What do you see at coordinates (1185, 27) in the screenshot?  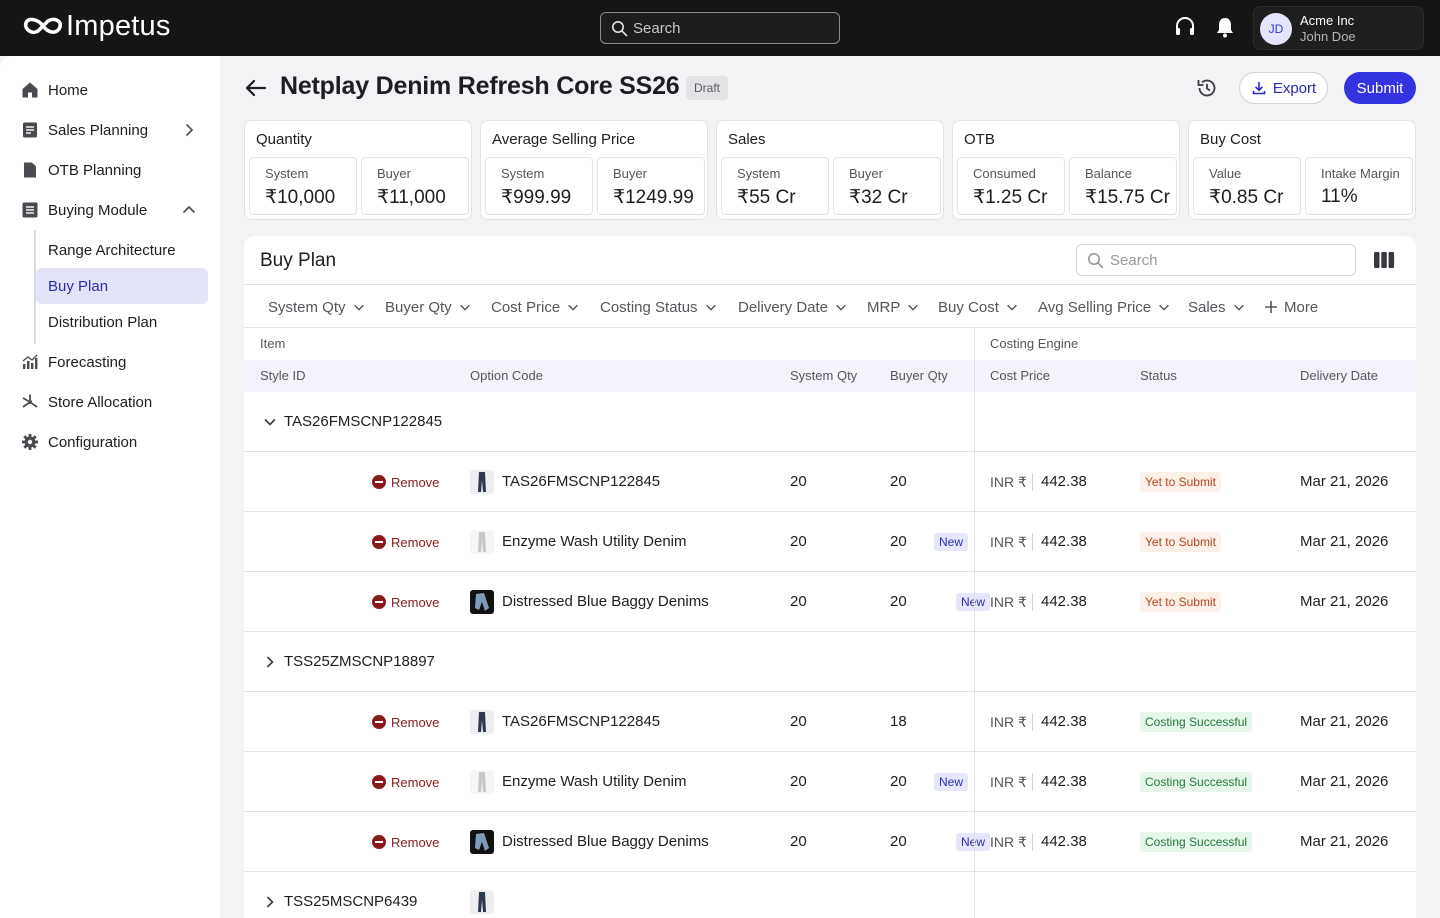 I see `headset-icon` at bounding box center [1185, 27].